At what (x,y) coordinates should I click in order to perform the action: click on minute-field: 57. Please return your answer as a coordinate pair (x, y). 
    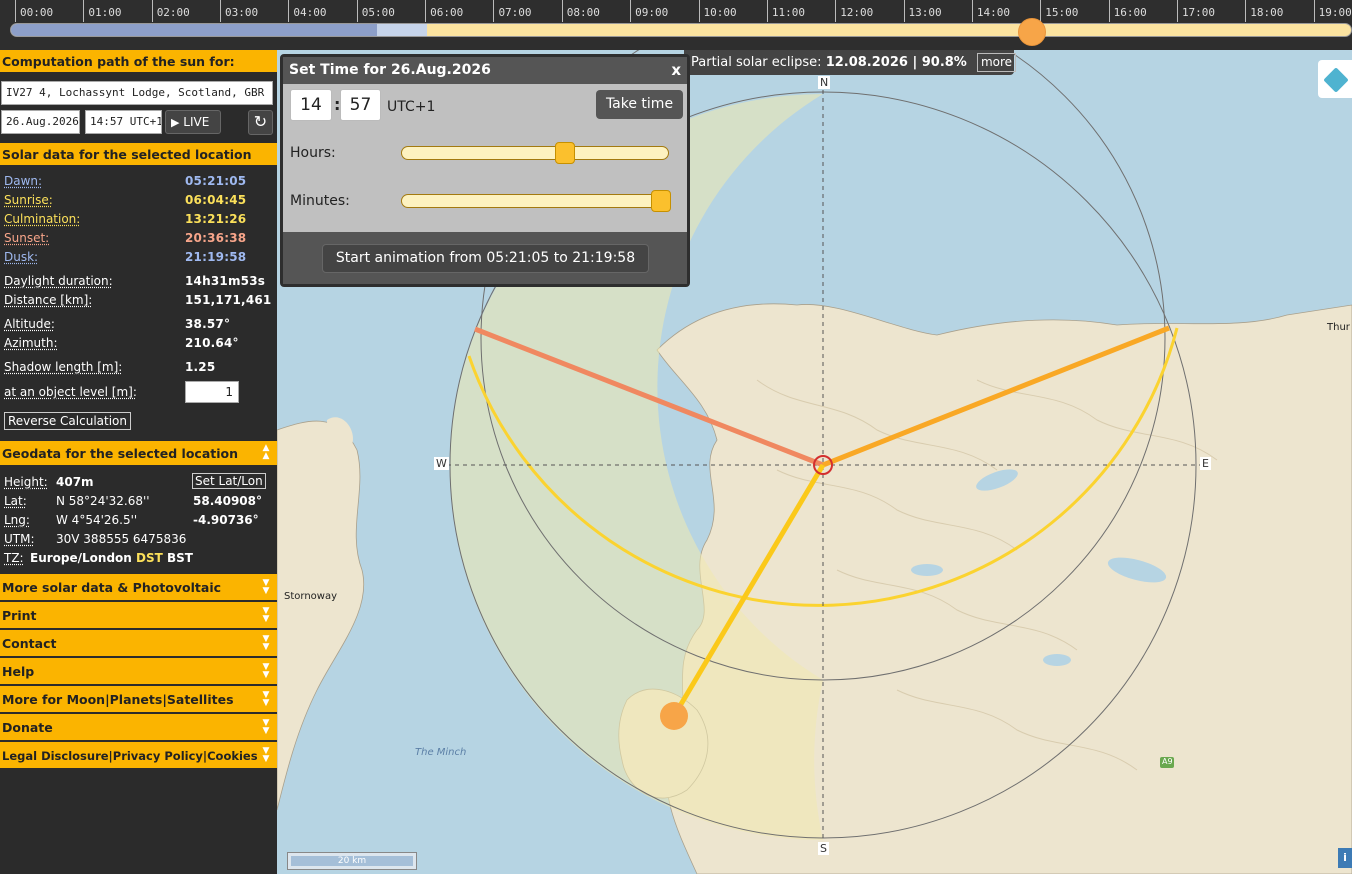
    Looking at the image, I should click on (360, 105).